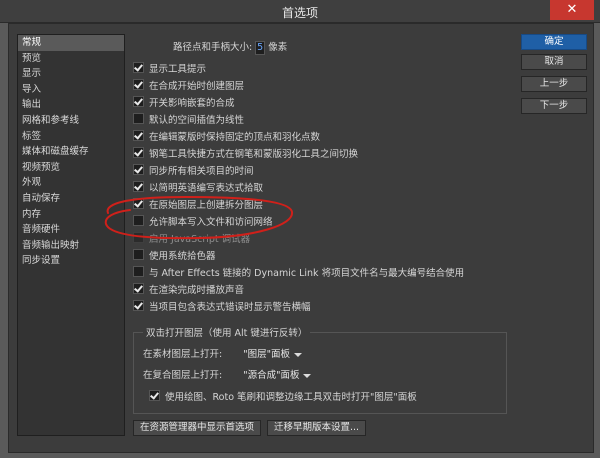  What do you see at coordinates (192, 103) in the screenshot?
I see `option-label: 开关影响嵌套的合成` at bounding box center [192, 103].